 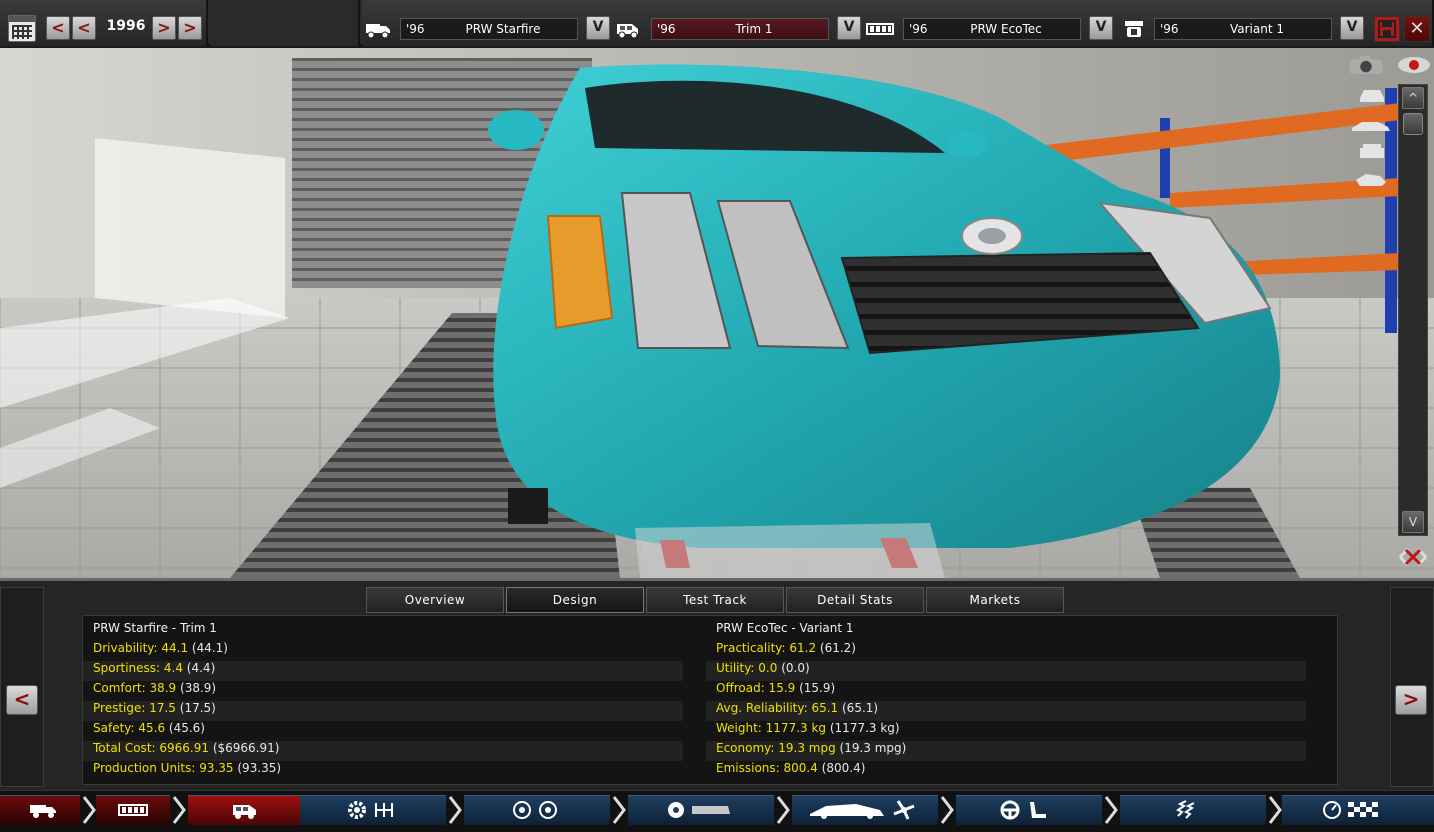 I want to click on test-drive-step-icon, so click(x=1350, y=810).